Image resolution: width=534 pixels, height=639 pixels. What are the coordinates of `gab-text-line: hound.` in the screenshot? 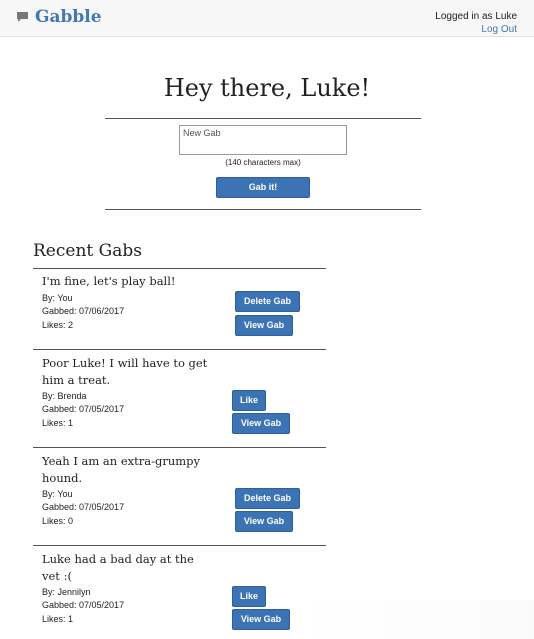 It's located at (62, 478).